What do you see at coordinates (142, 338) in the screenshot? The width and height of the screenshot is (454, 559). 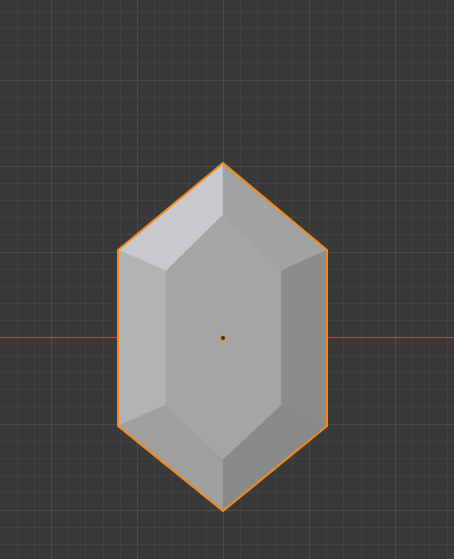 I see `face-left-bevel` at bounding box center [142, 338].